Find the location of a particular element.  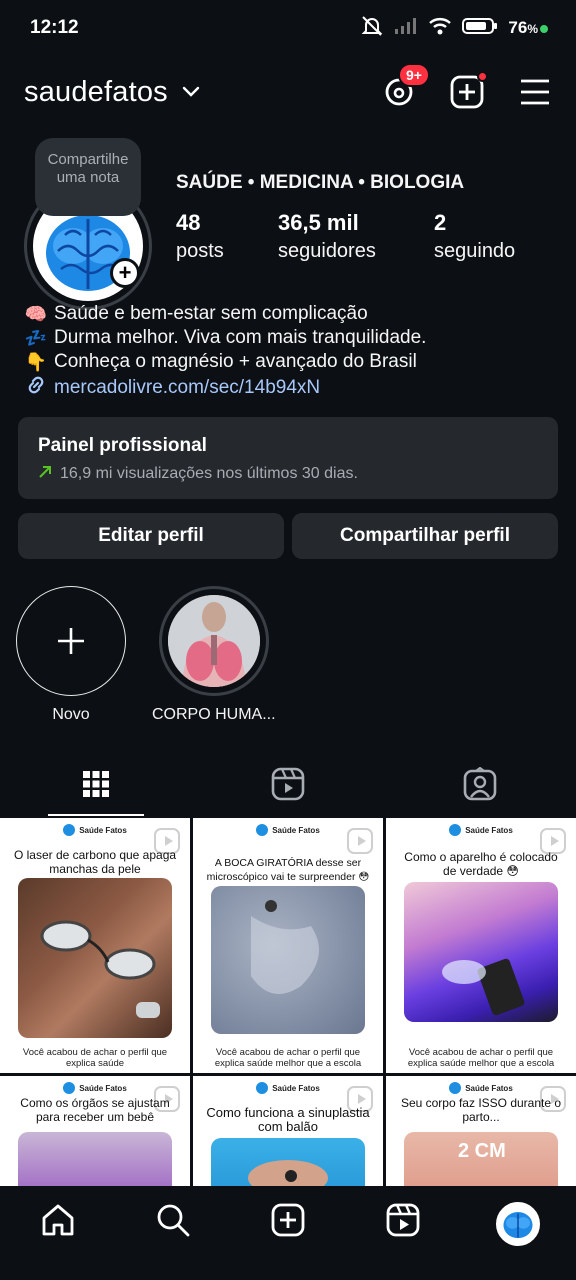

nav-profile is located at coordinates (518, 1224).